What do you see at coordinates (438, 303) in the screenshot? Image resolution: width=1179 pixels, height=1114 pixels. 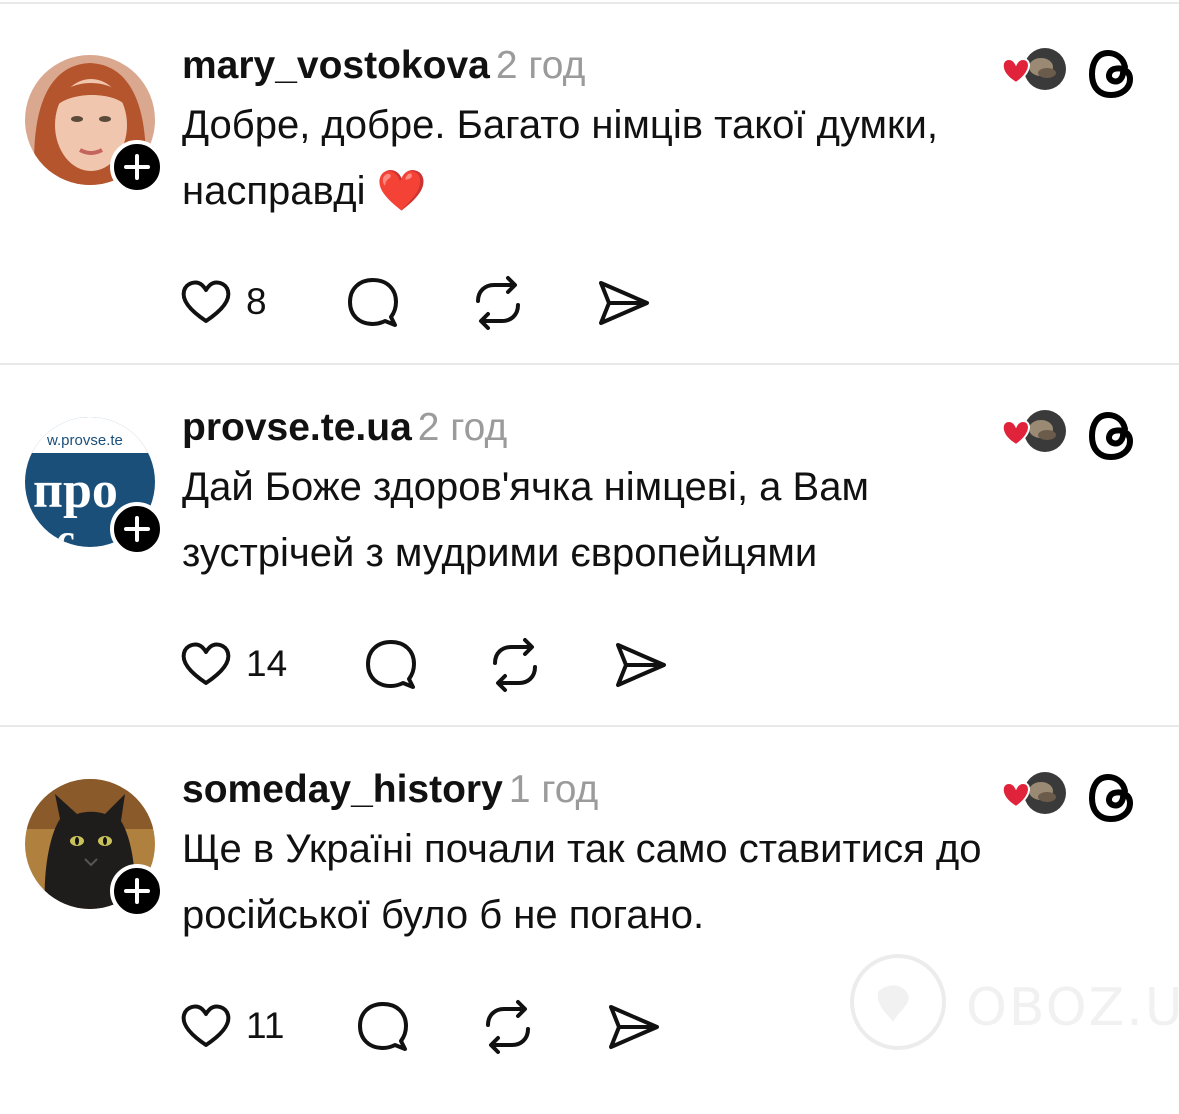 I see `post-actions: 8` at bounding box center [438, 303].